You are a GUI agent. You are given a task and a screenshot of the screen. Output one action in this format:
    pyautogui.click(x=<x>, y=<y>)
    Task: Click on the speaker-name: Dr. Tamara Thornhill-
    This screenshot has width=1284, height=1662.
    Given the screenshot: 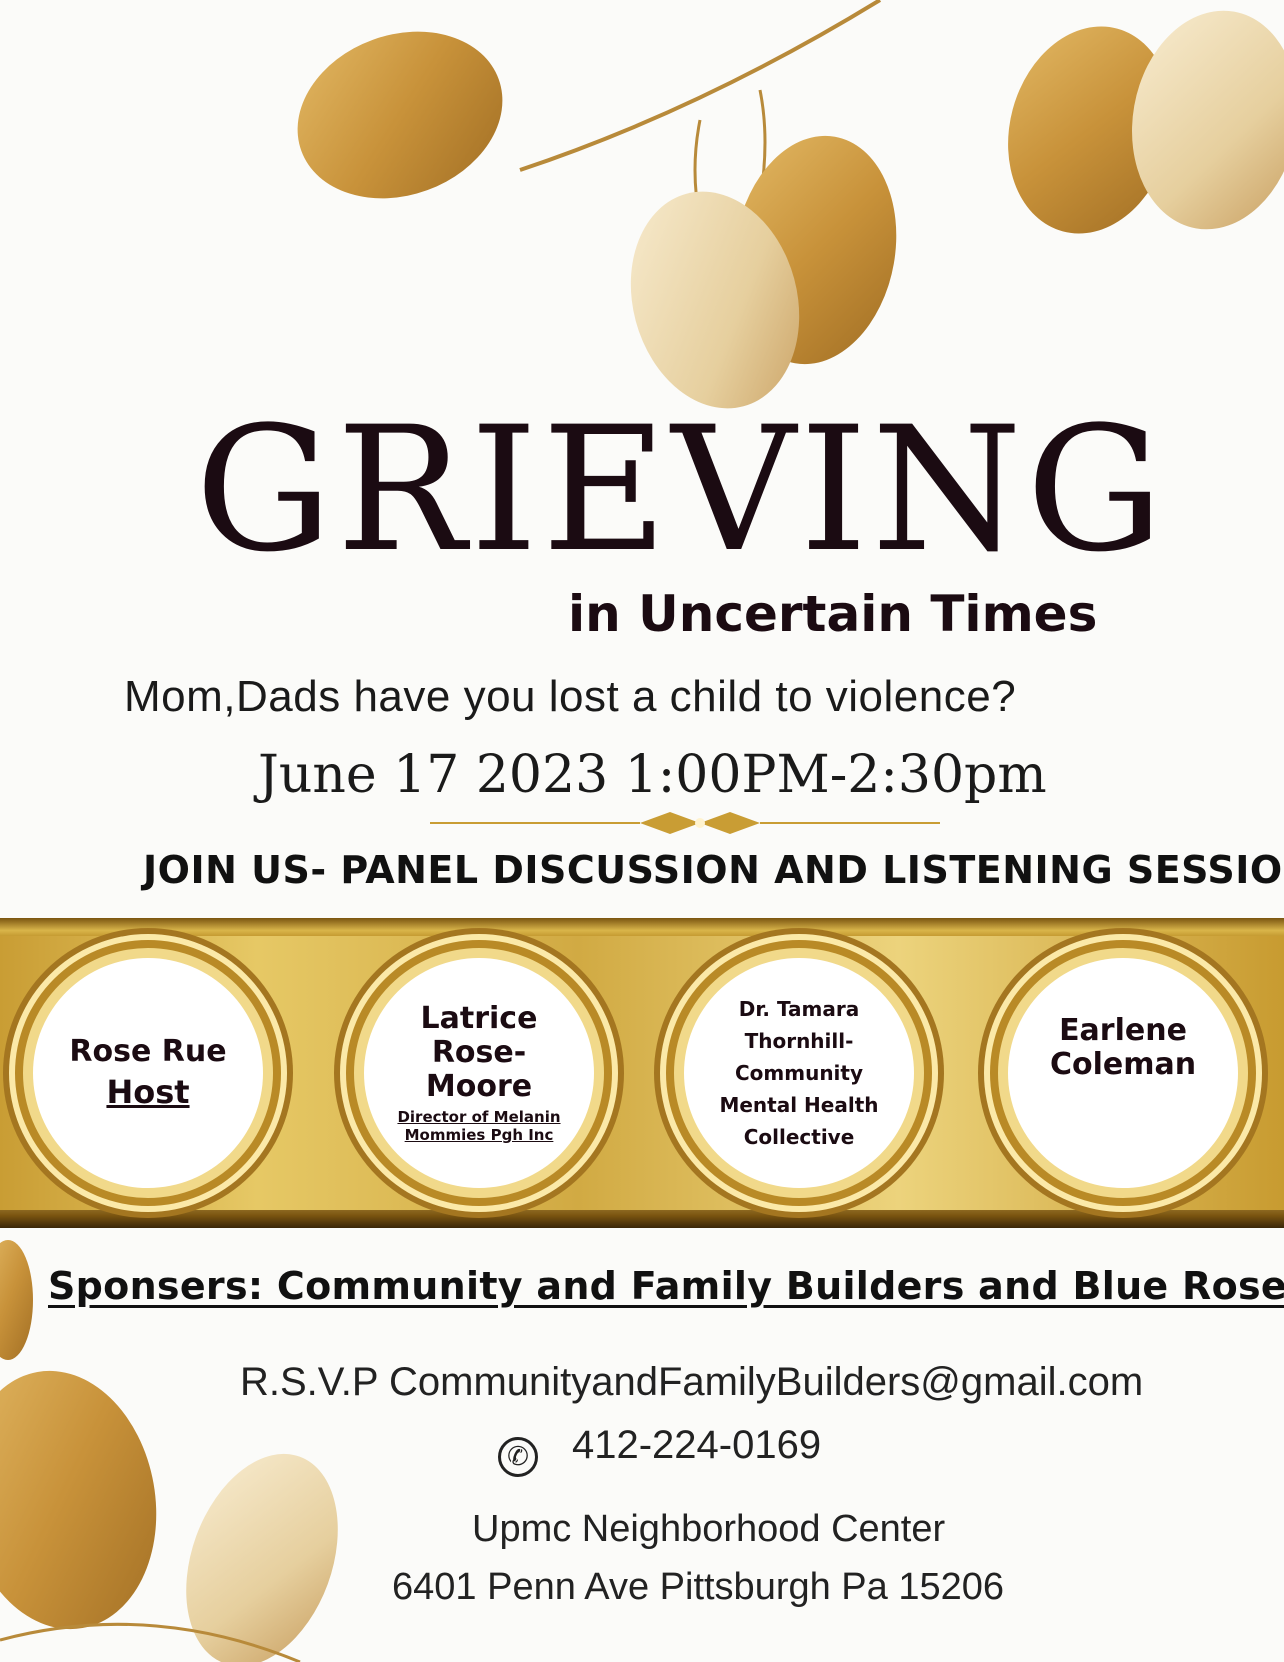 What is the action you would take?
    pyautogui.click(x=799, y=1025)
    